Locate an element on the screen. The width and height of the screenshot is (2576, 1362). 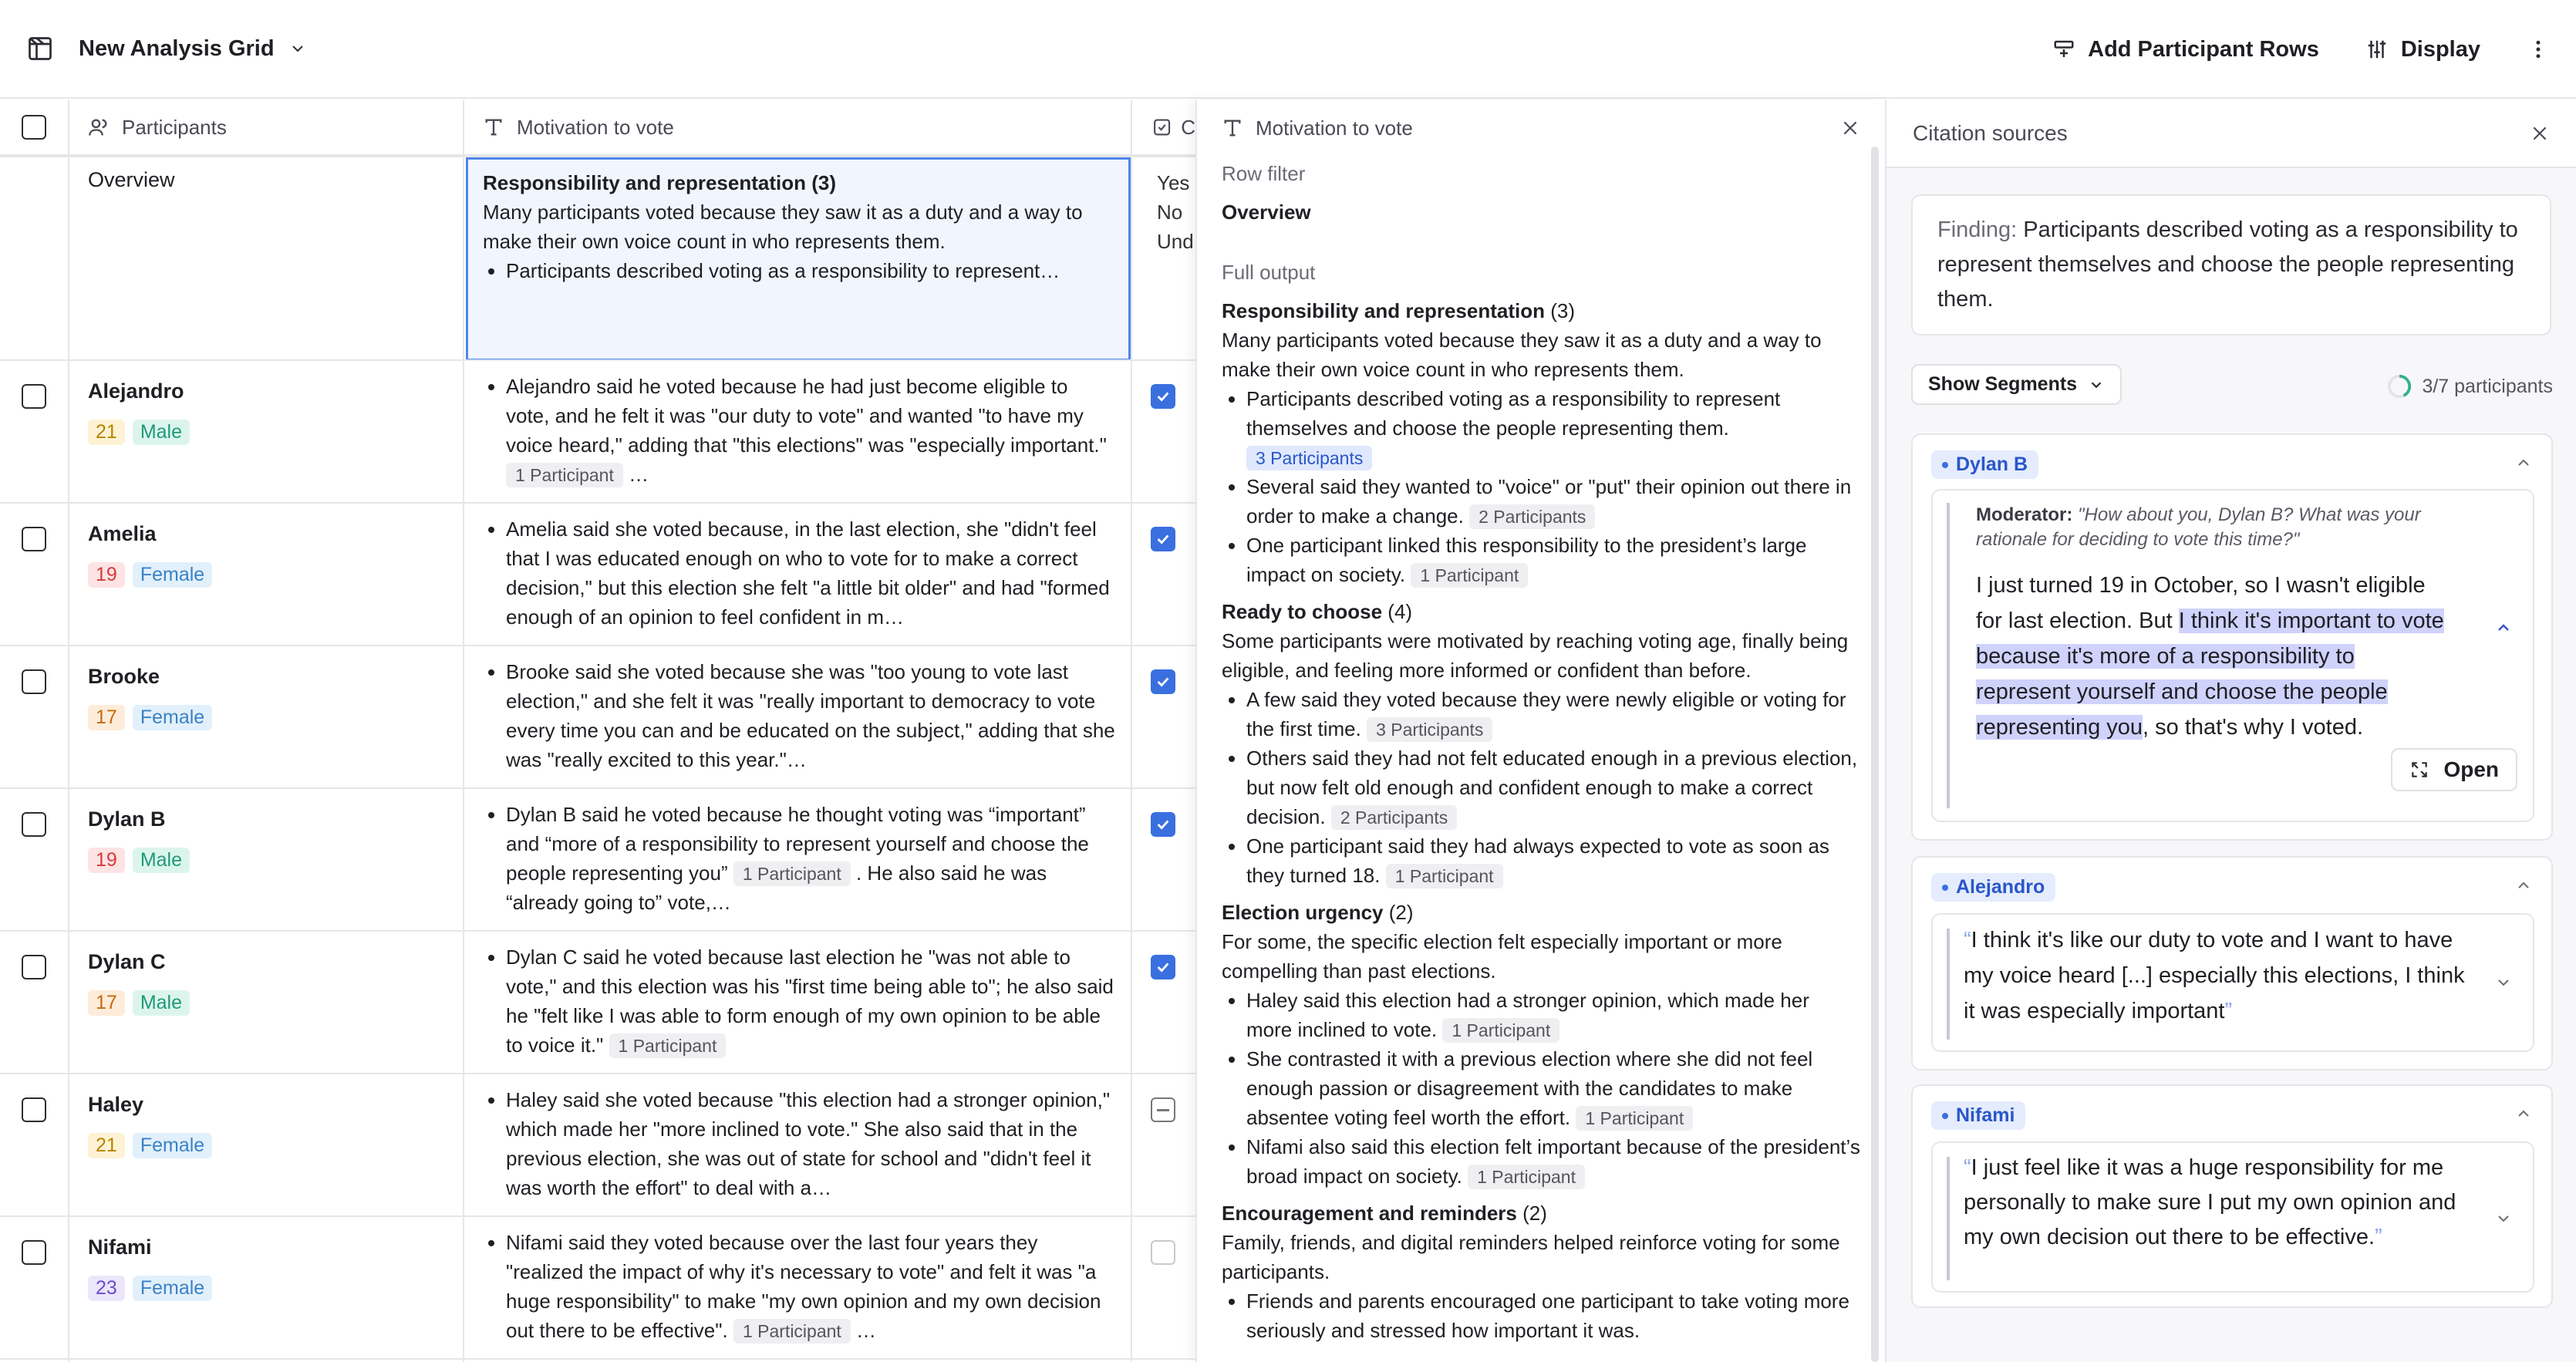
age-tag: 21 is located at coordinates (106, 1145).